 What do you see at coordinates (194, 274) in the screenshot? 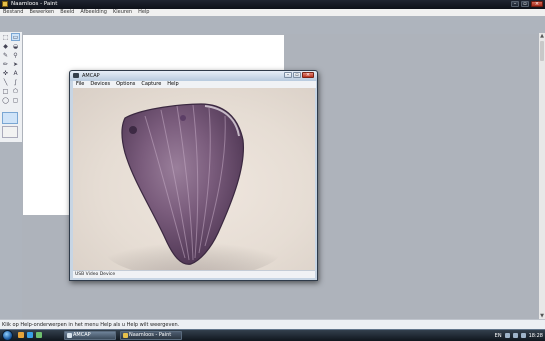
I see `amcap-statusbar: USB Video Device` at bounding box center [194, 274].